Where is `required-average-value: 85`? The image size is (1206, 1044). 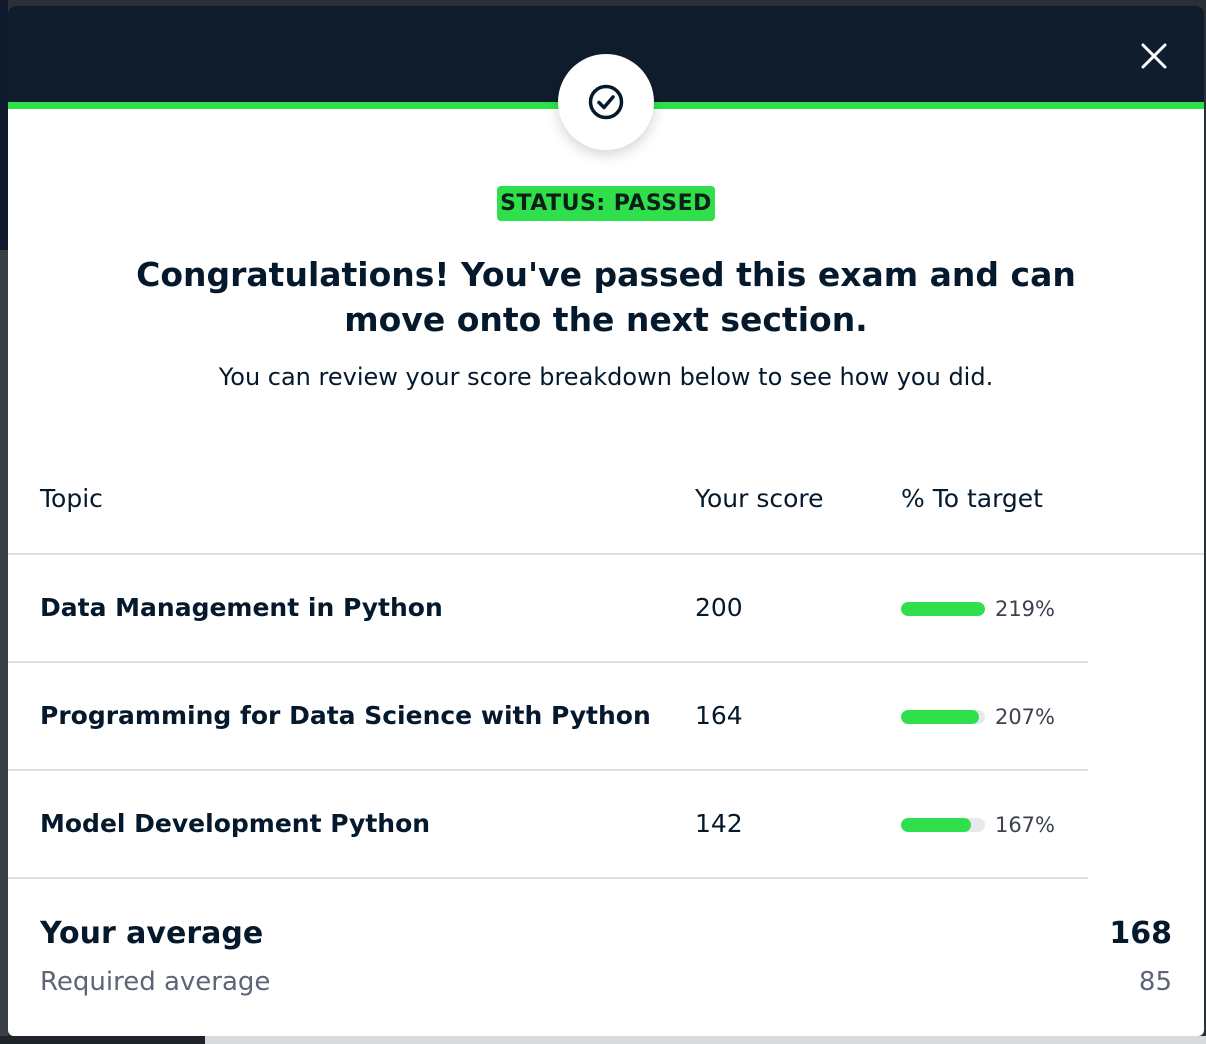 required-average-value: 85 is located at coordinates (1155, 982).